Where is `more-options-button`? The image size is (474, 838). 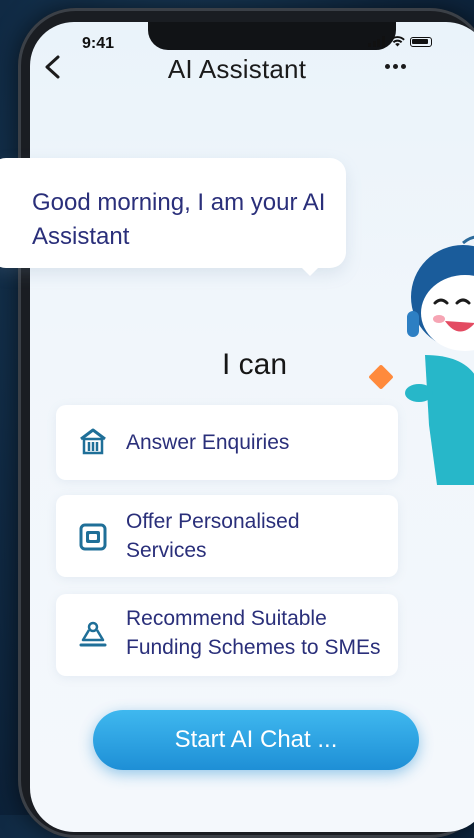
more-options-button is located at coordinates (400, 66).